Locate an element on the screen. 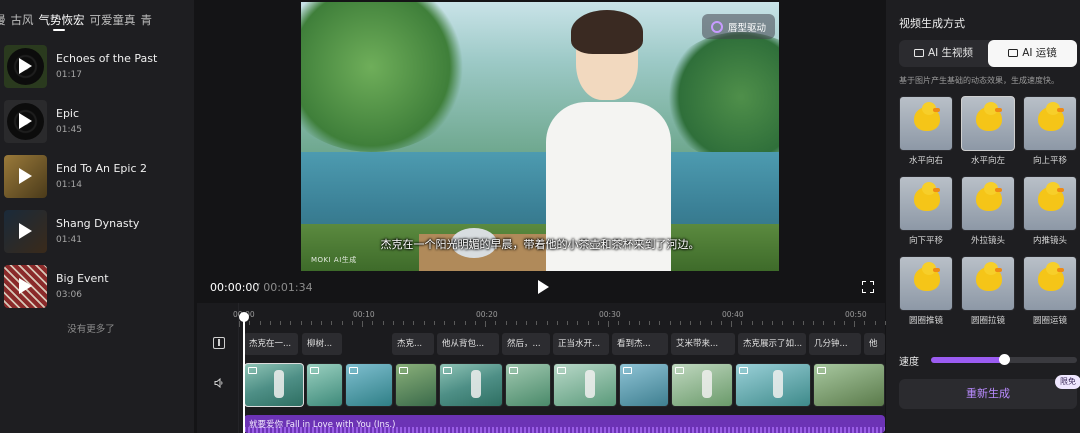 The width and height of the screenshot is (1080, 433). effect-option: 圆圈推镜 is located at coordinates (926, 291).